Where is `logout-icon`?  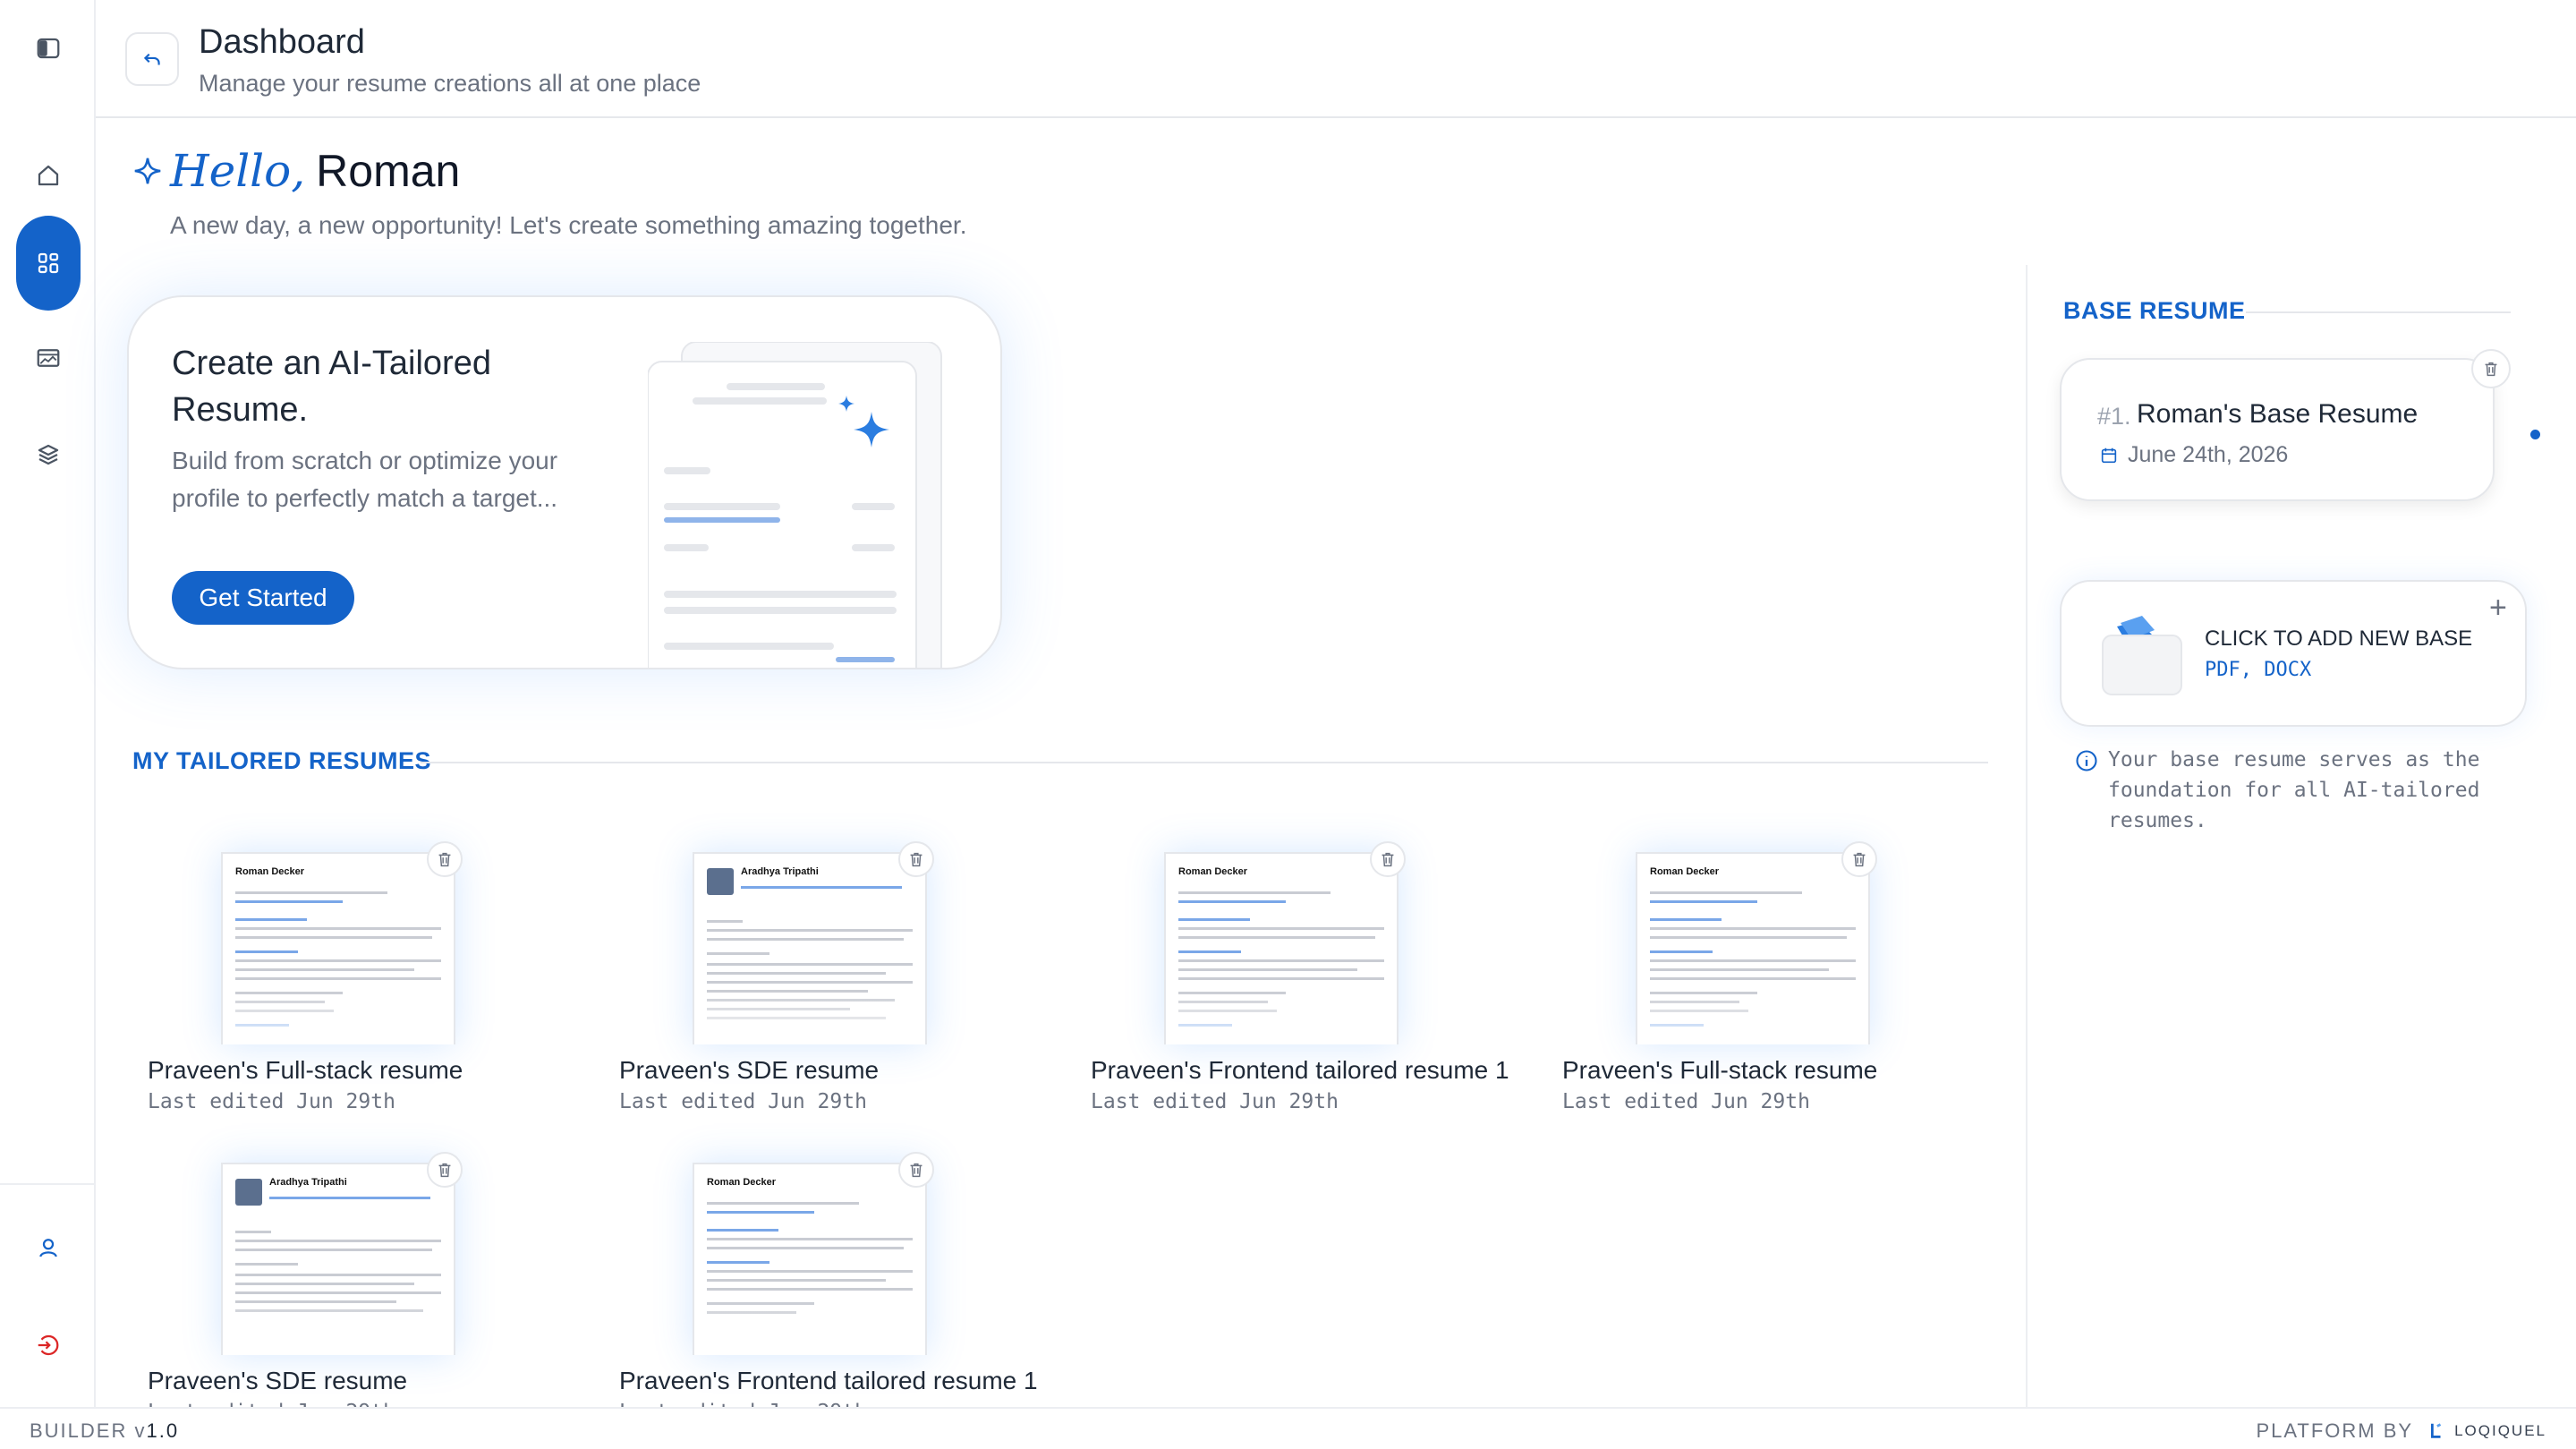
logout-icon is located at coordinates (48, 1345).